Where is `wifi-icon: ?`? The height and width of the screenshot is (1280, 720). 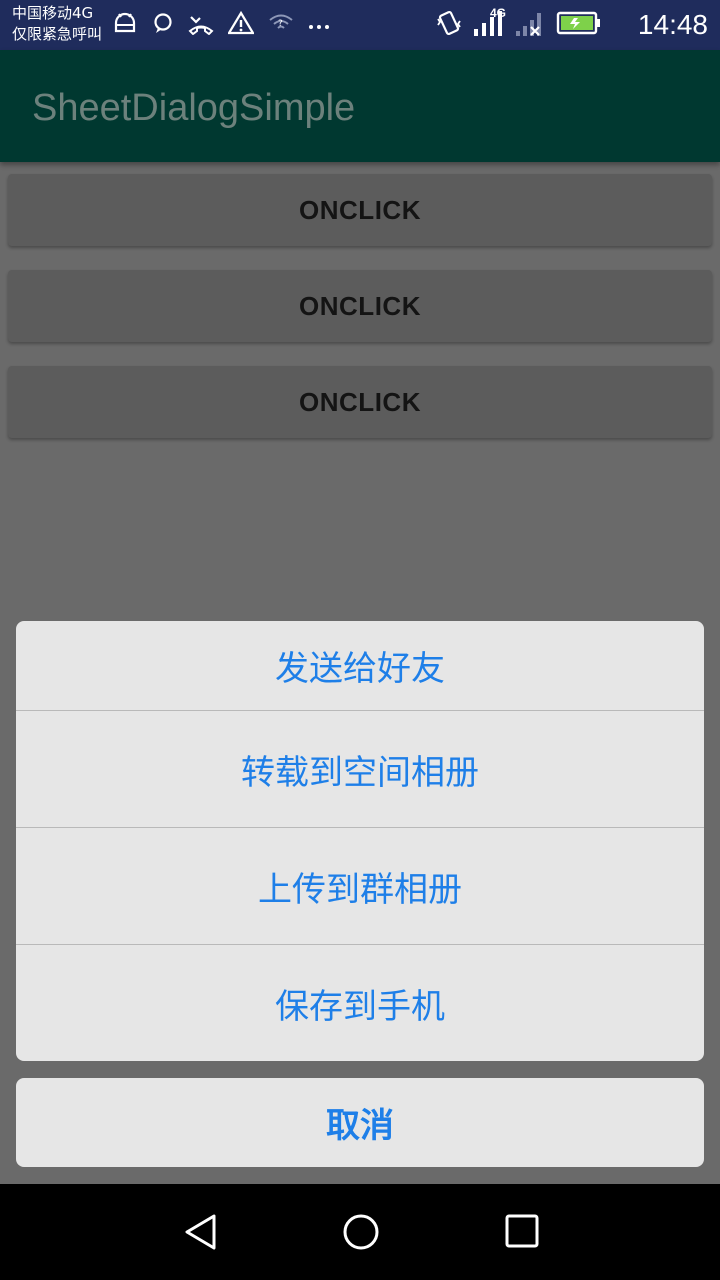 wifi-icon: ? is located at coordinates (281, 25).